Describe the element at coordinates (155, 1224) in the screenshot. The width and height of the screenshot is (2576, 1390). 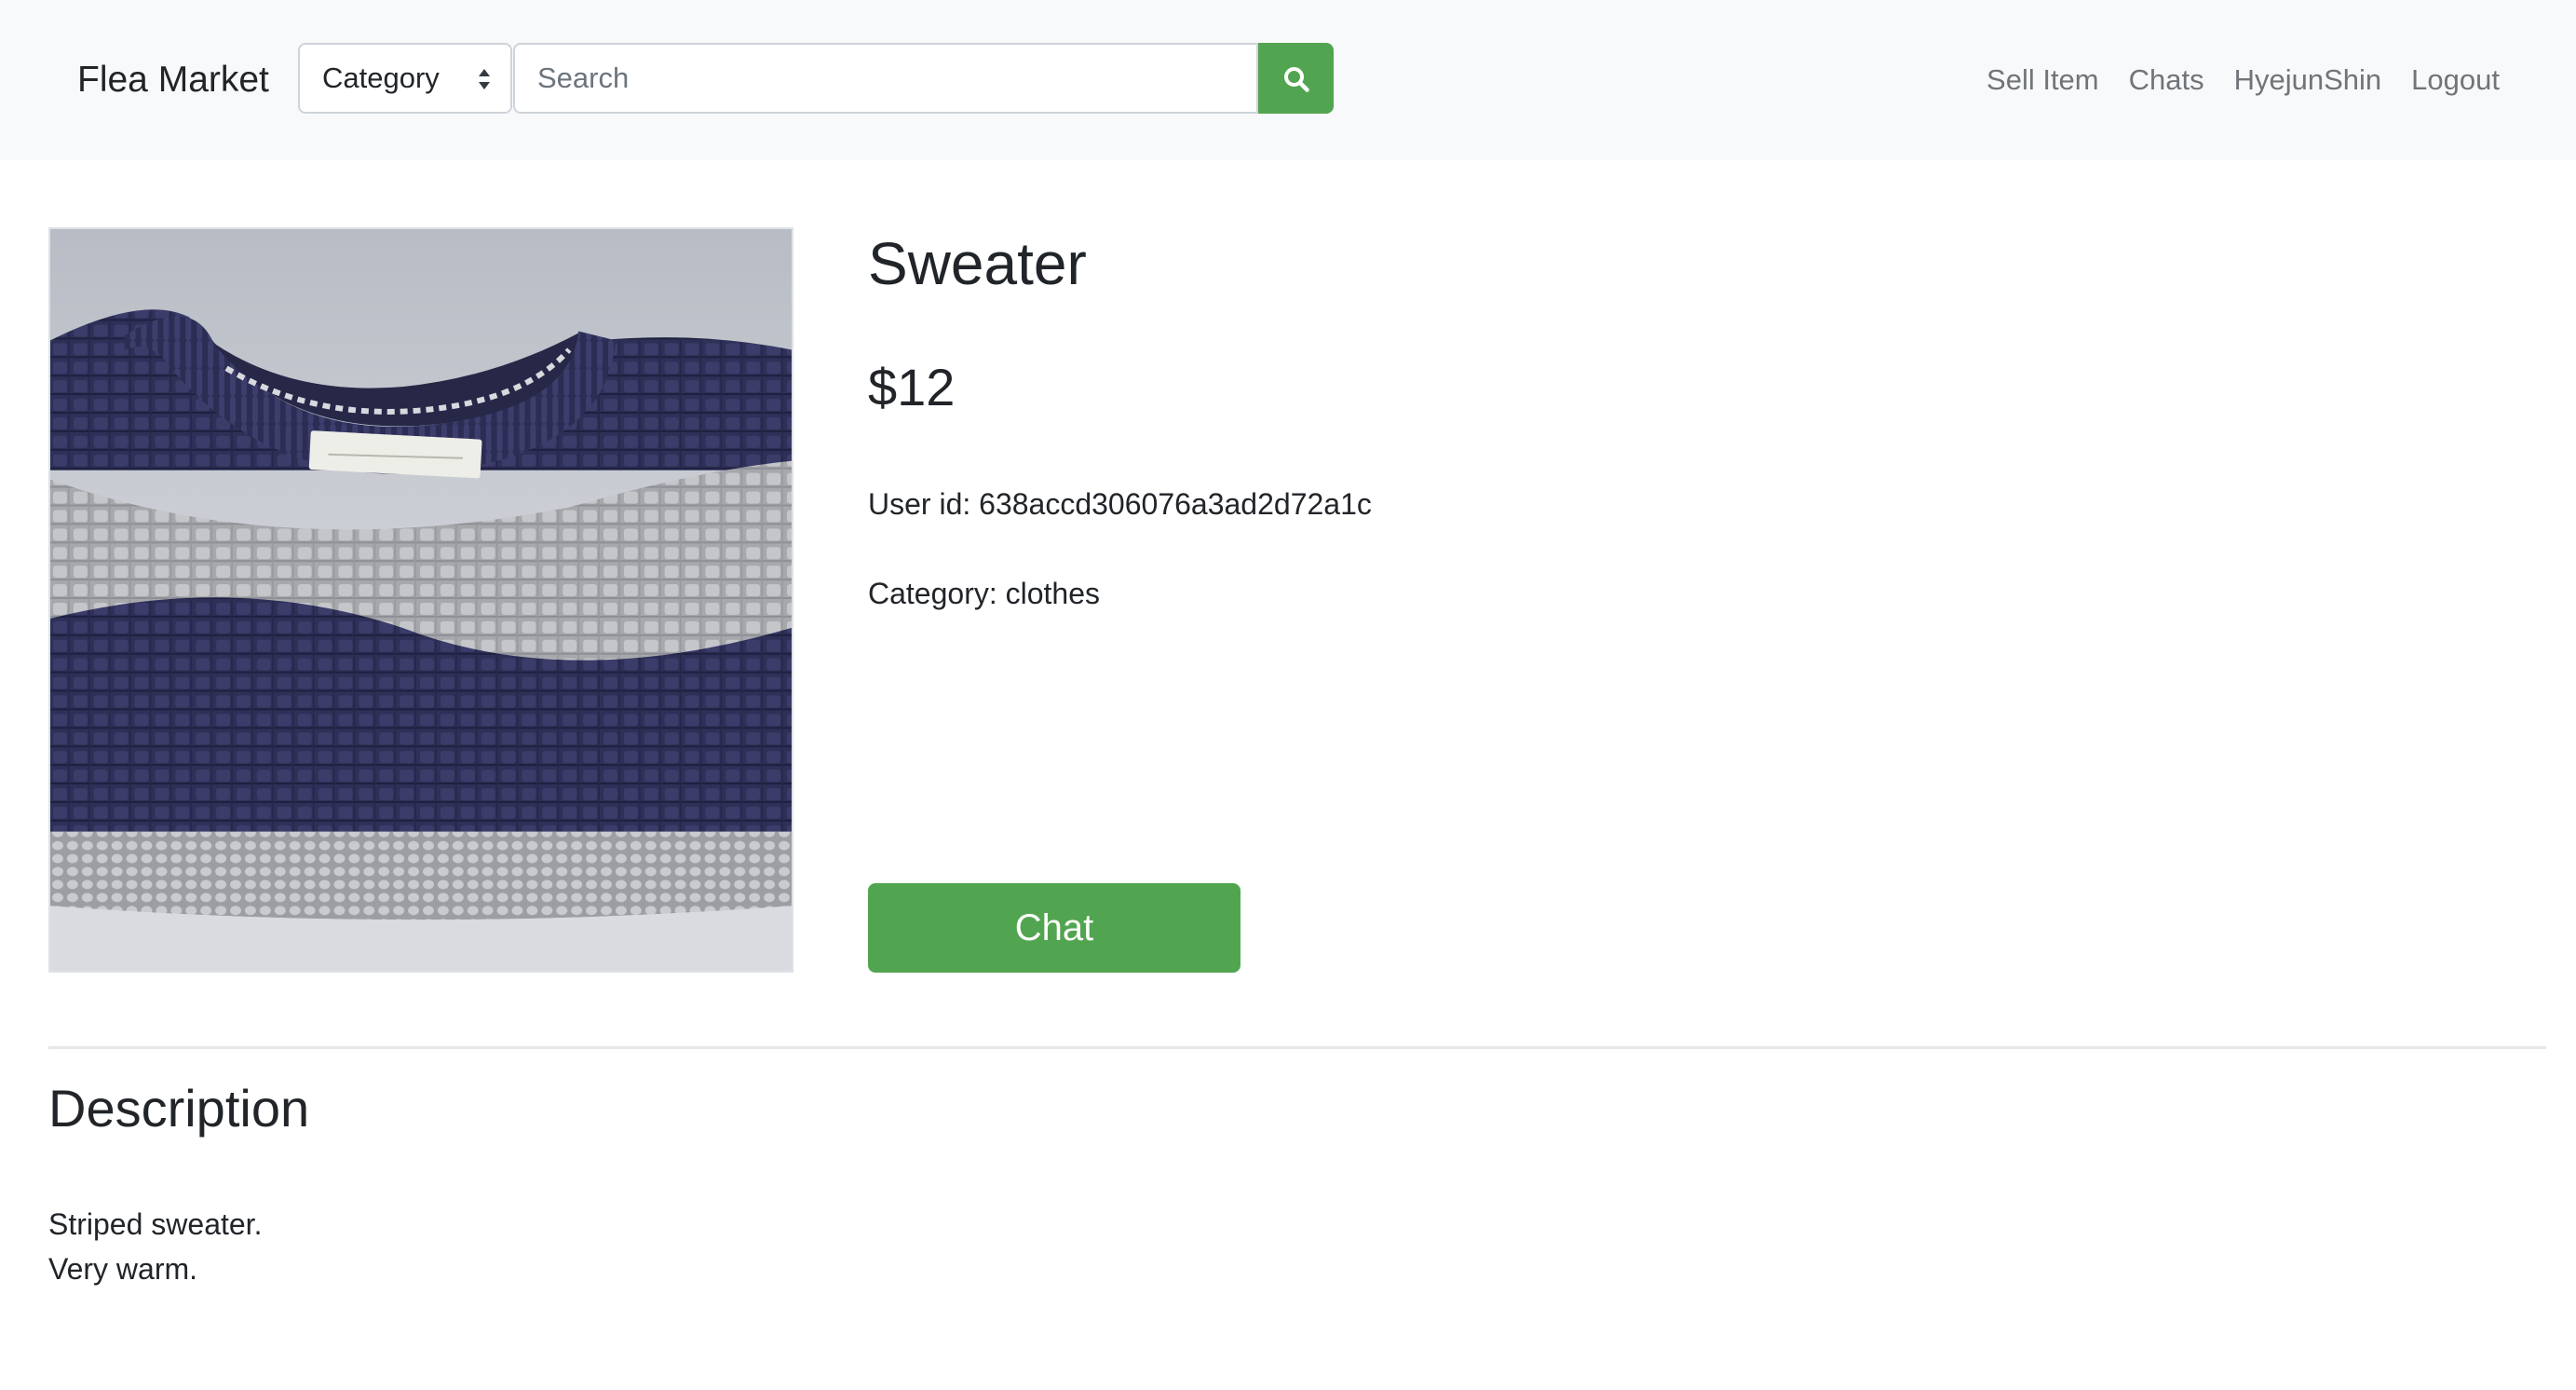
I see `description-line: Striped sweater.` at that location.